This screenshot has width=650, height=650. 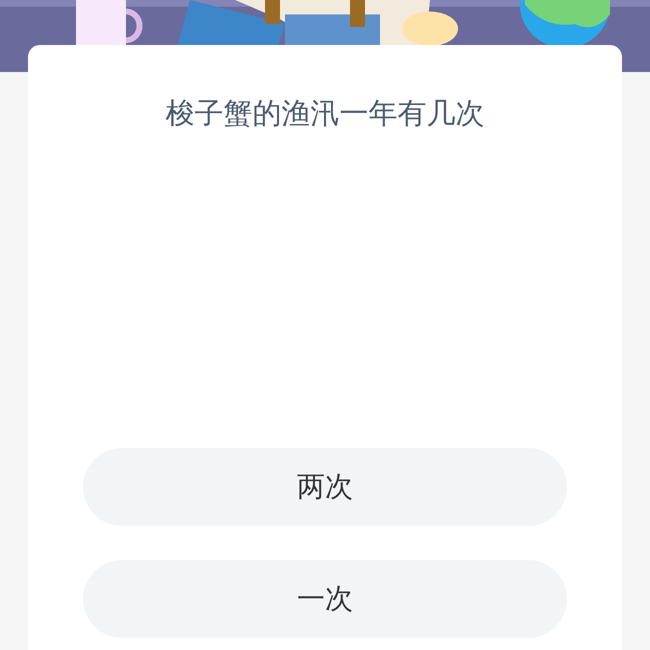 What do you see at coordinates (325, 487) in the screenshot?
I see `answer-option: 两次` at bounding box center [325, 487].